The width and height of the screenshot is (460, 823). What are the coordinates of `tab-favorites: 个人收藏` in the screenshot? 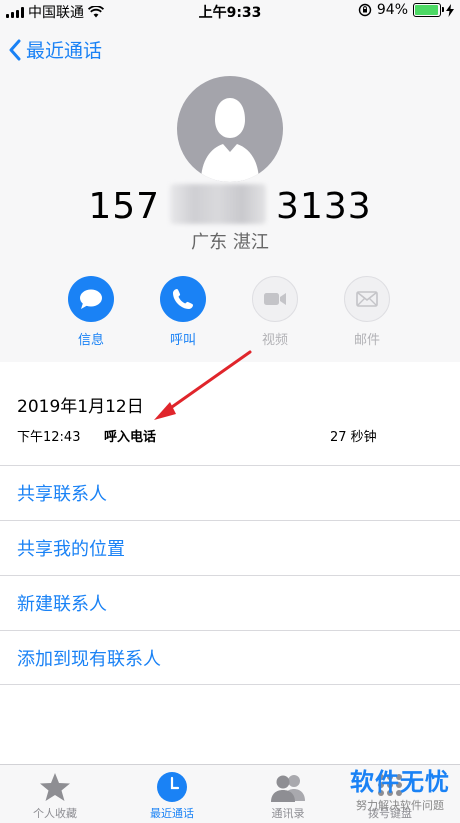 It's located at (55, 795).